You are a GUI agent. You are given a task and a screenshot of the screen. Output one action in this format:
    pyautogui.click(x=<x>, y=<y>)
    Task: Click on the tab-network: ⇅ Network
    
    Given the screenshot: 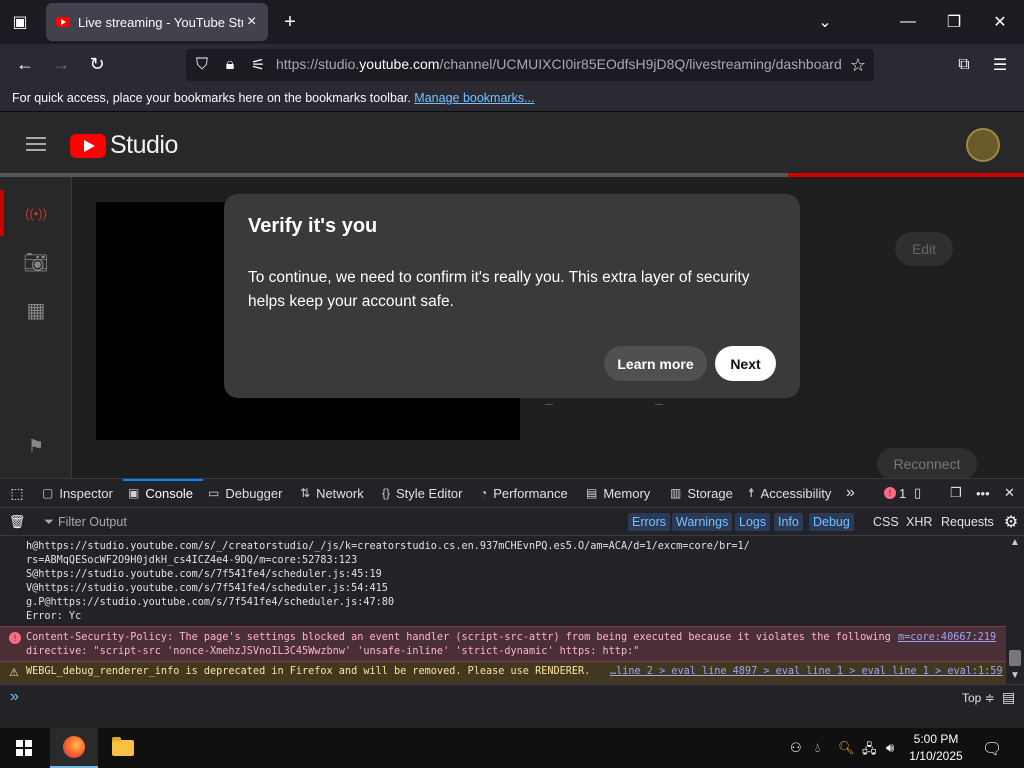 What is the action you would take?
    pyautogui.click(x=332, y=493)
    